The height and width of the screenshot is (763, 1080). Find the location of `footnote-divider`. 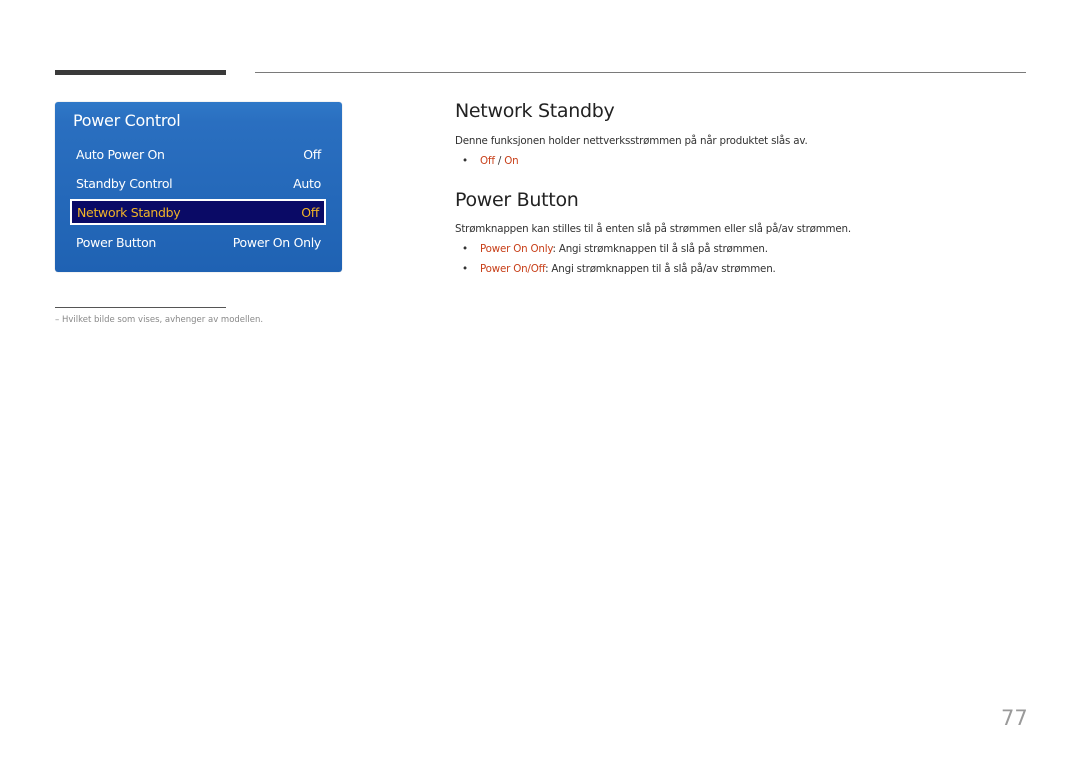

footnote-divider is located at coordinates (140, 307).